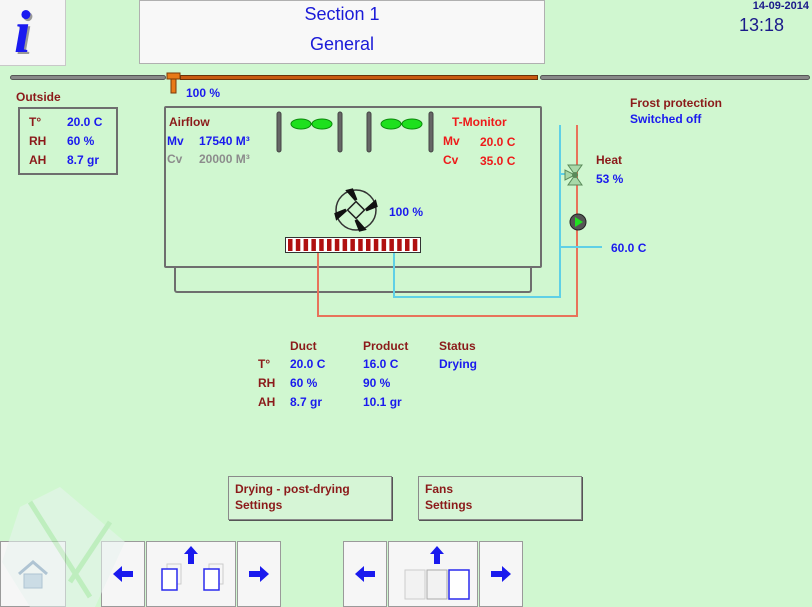  What do you see at coordinates (676, 103) in the screenshot?
I see `frost-protection-label: Frost protection` at bounding box center [676, 103].